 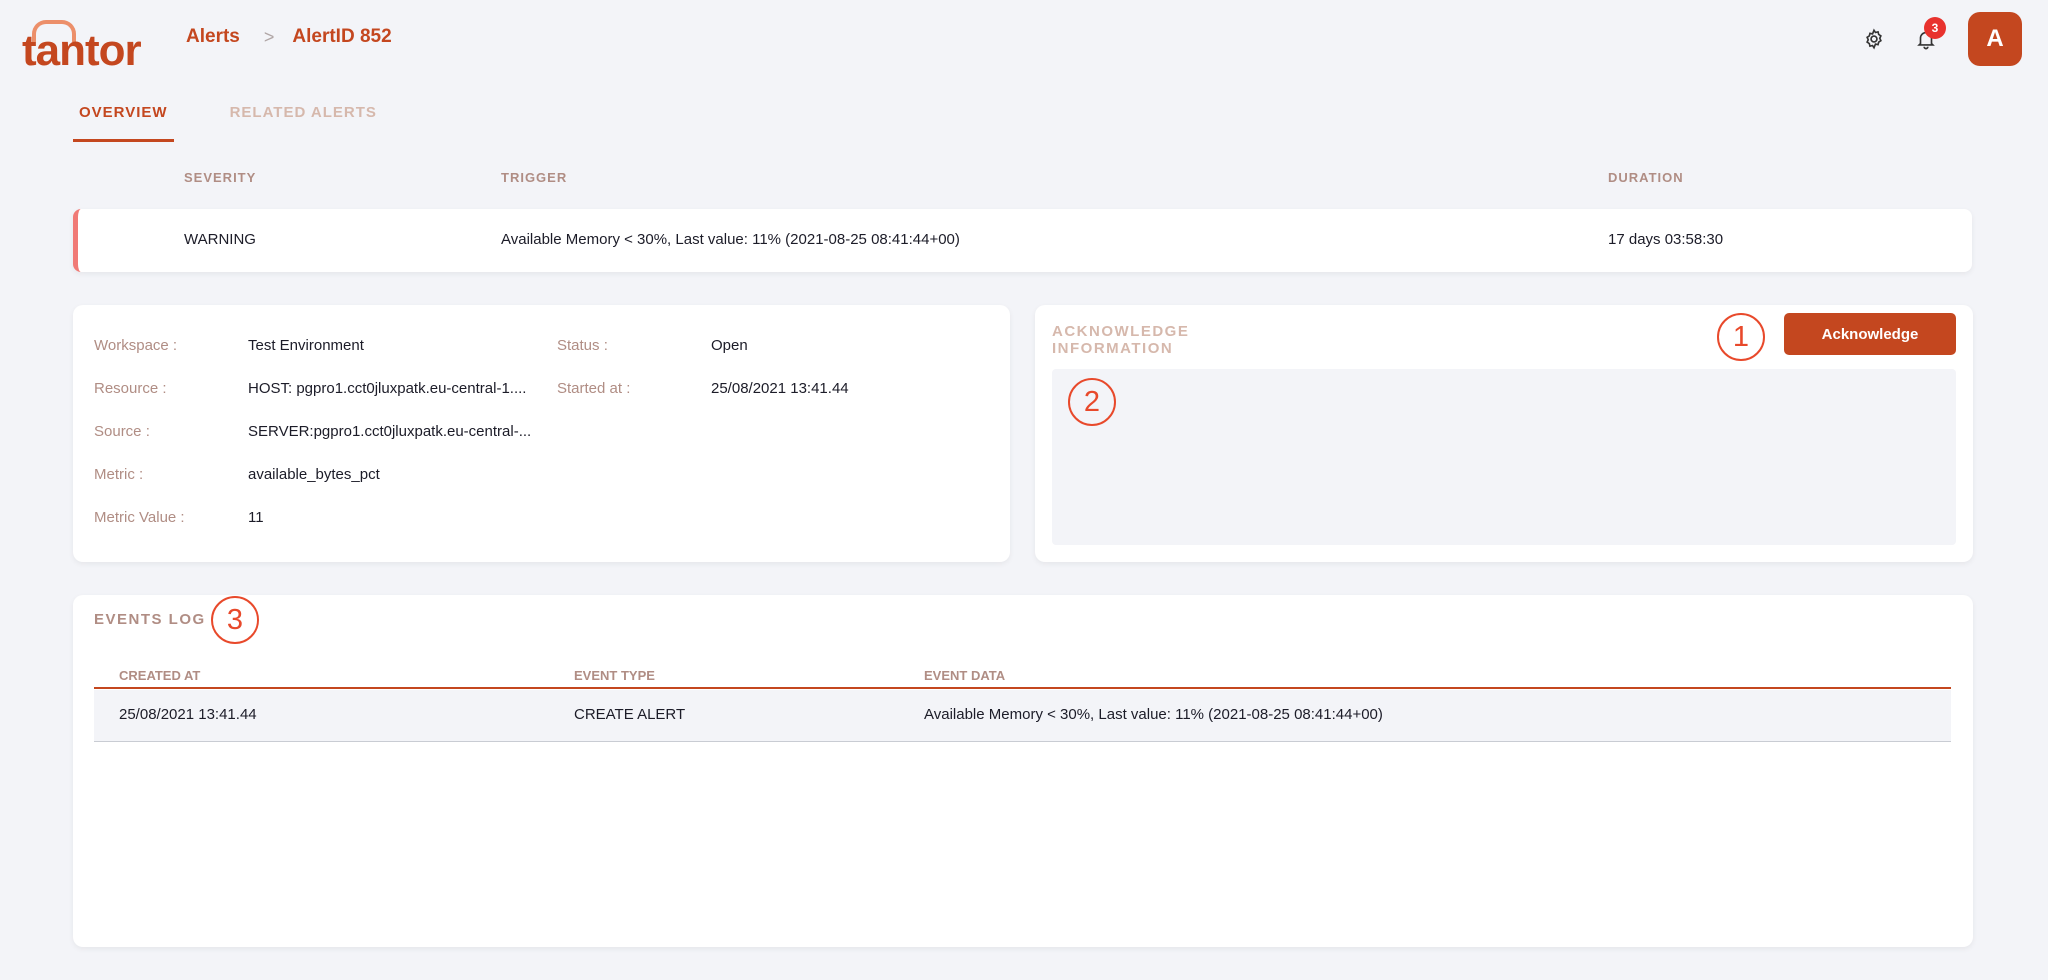 I want to click on breadcrumb: Alerts > AlertID 852, so click(x=289, y=37).